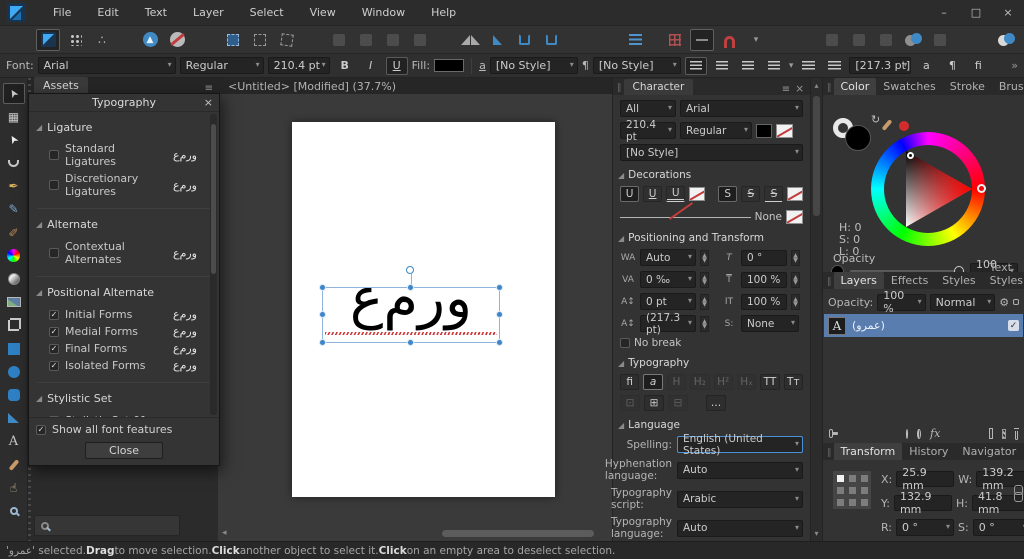 The height and width of the screenshot is (559, 1024). What do you see at coordinates (107, 525) in the screenshot?
I see `assets-search-input` at bounding box center [107, 525].